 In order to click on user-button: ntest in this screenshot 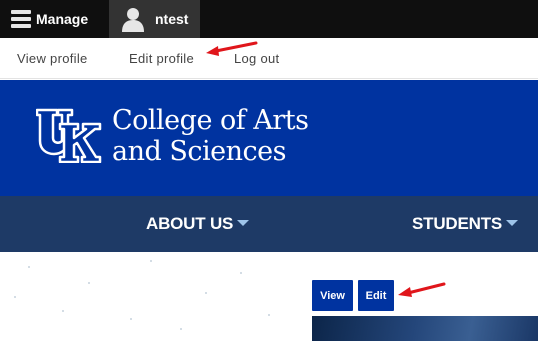, I will do `click(154, 19)`.